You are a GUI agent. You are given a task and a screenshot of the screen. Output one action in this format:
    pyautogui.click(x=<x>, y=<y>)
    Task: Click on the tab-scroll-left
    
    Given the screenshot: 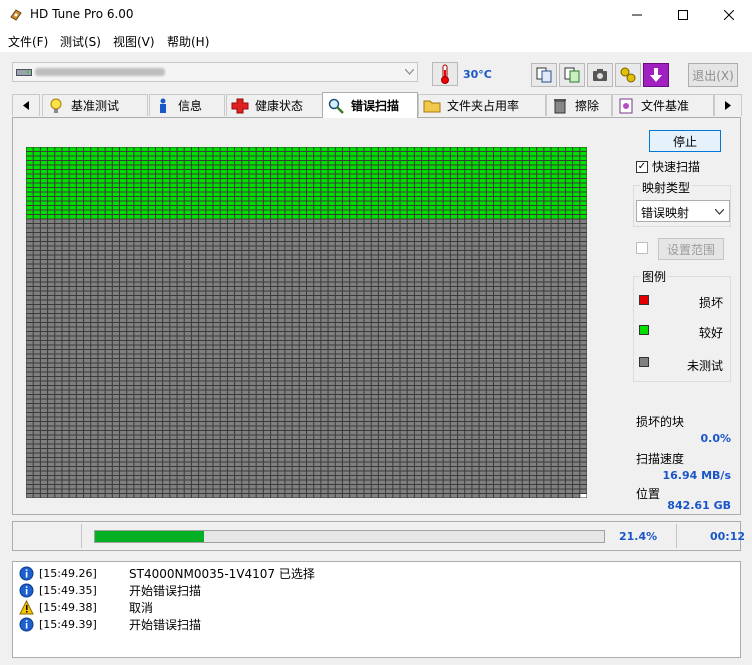 What is the action you would take?
    pyautogui.click(x=26, y=105)
    